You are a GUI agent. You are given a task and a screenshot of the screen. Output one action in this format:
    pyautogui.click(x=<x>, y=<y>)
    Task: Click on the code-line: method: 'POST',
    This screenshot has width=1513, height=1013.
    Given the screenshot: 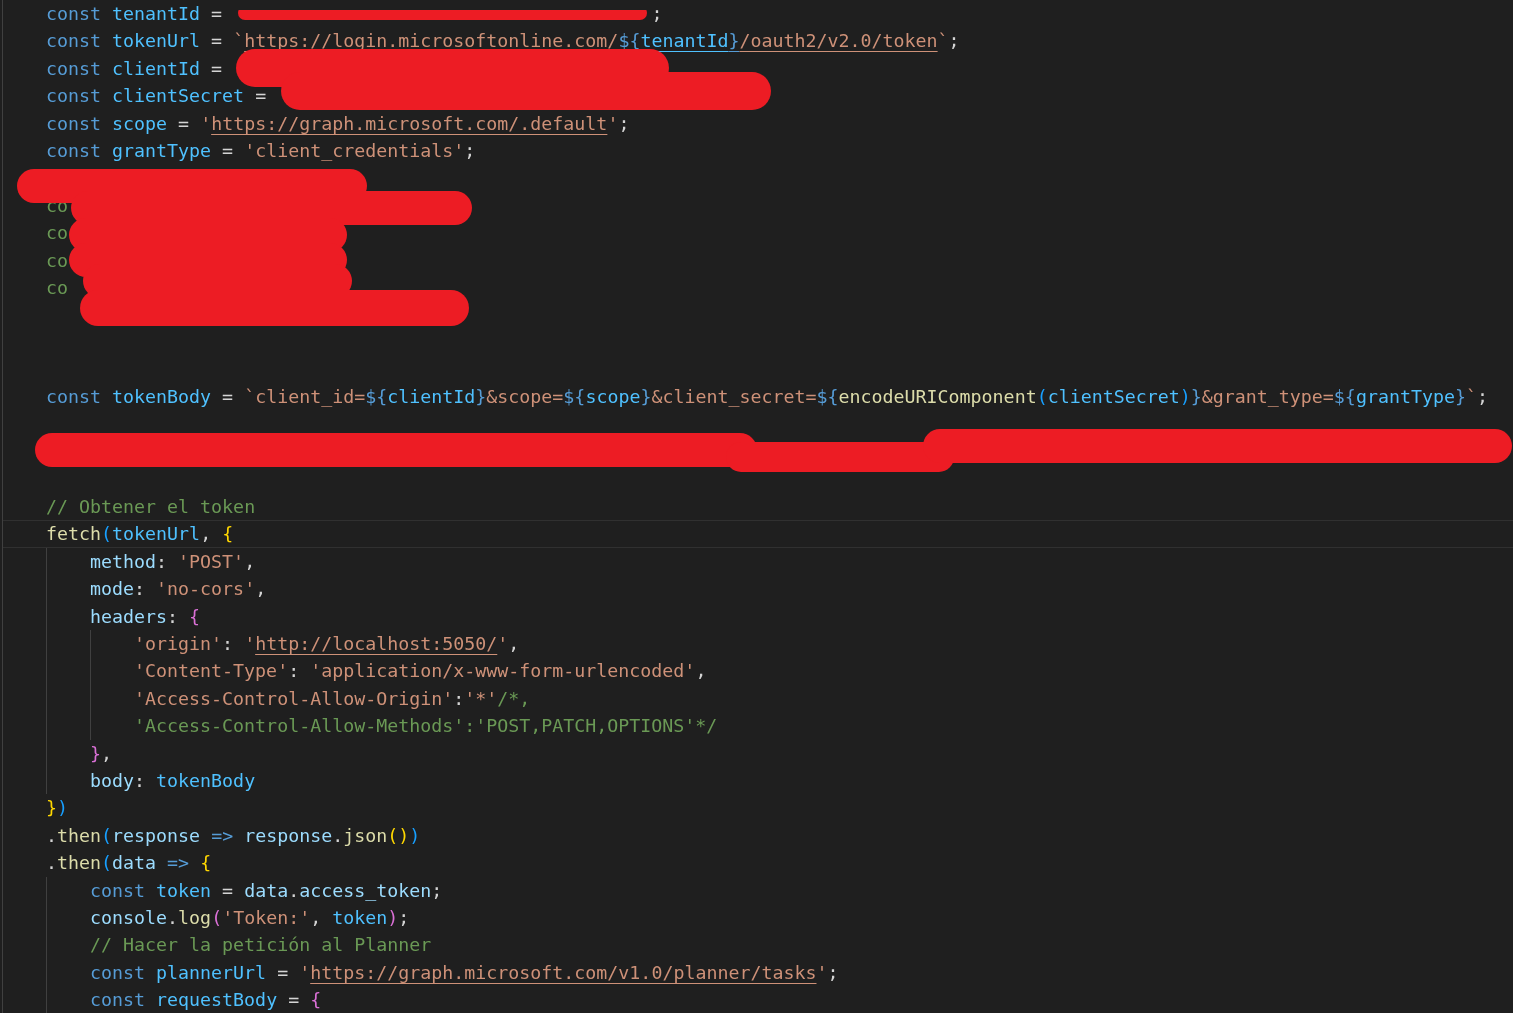 What is the action you would take?
    pyautogui.click(x=757, y=561)
    